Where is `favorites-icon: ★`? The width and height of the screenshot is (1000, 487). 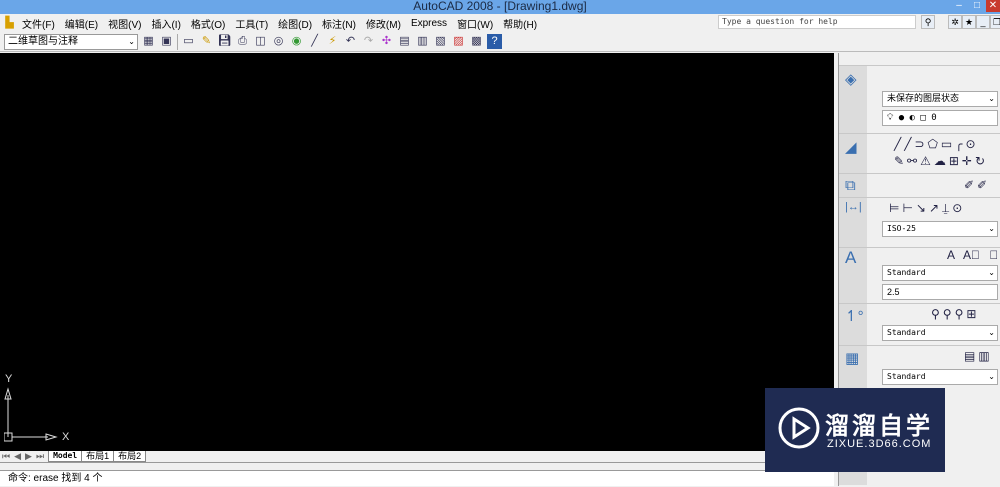 favorites-icon: ★ is located at coordinates (969, 22).